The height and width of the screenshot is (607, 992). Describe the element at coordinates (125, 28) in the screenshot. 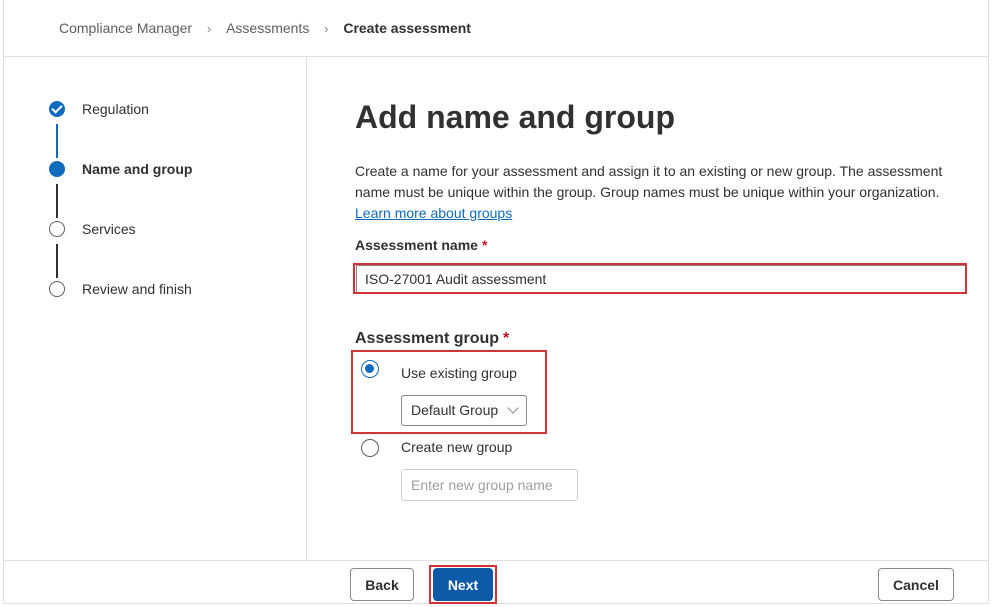

I see `breadcrumb-compliance-manager: Compliance Manager` at that location.